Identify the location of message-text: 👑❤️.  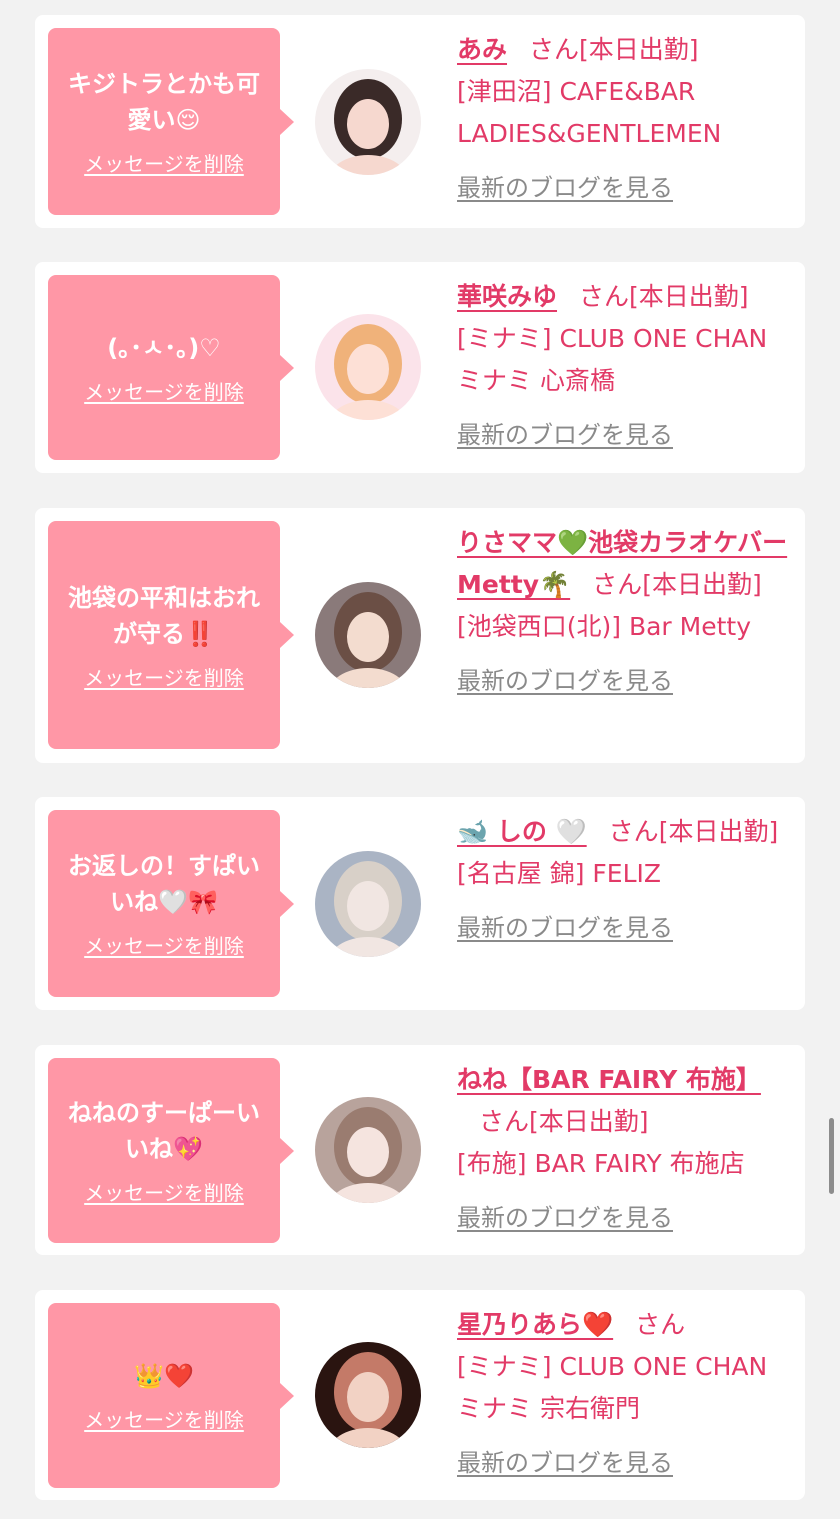
(164, 1376).